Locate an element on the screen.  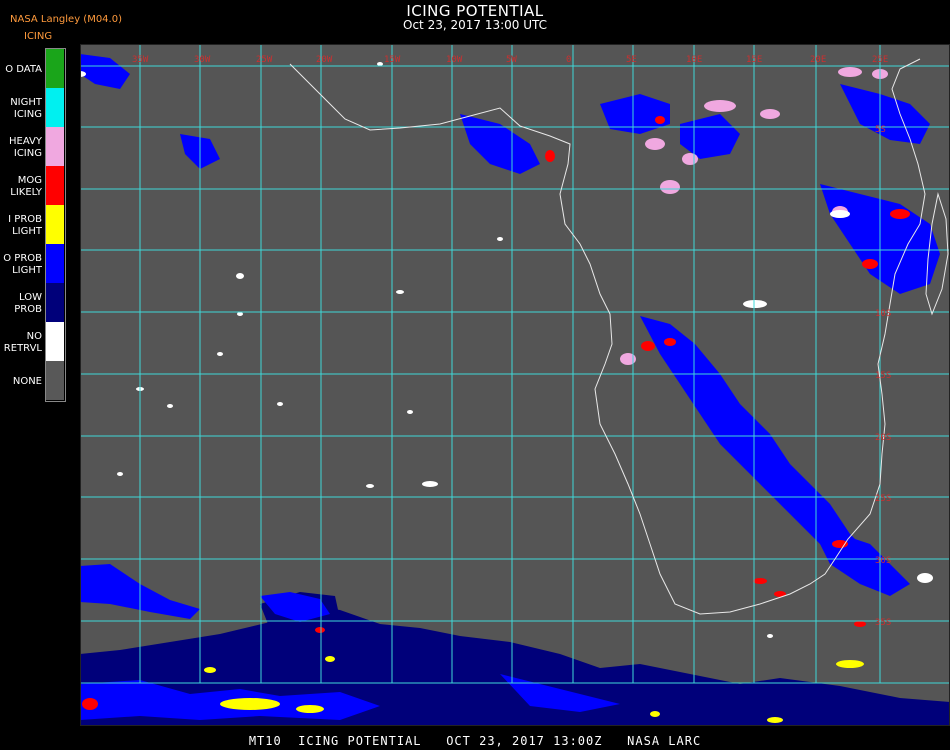
legend-label-mog-likely: MOG LIKELY is located at coordinates (26, 186).